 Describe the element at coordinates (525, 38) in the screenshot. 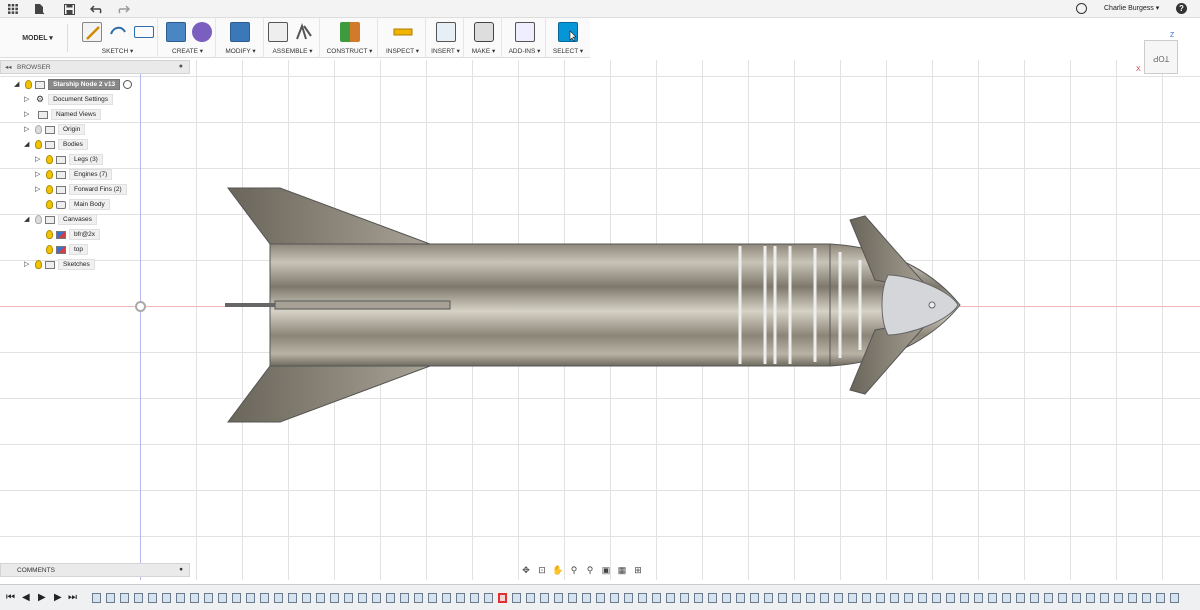

I see `addins-group: ADD-INS ▾` at that location.